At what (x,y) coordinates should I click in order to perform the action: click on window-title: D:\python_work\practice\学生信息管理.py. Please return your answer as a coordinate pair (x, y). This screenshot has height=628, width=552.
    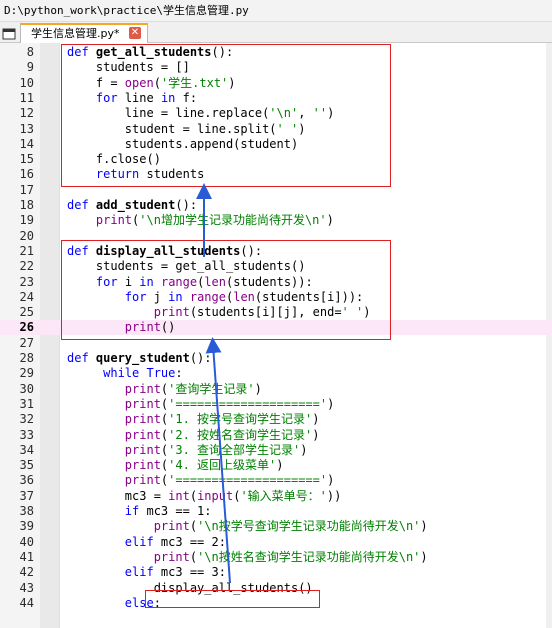
    Looking at the image, I should click on (276, 11).